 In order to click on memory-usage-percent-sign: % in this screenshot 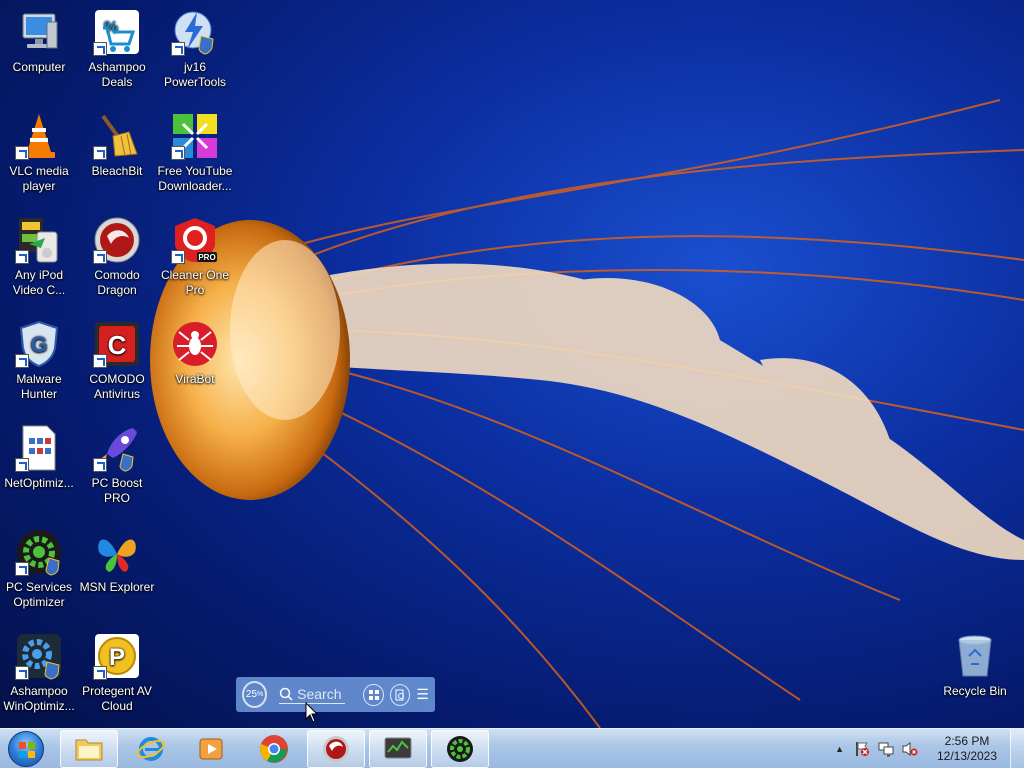, I will do `click(260, 694)`.